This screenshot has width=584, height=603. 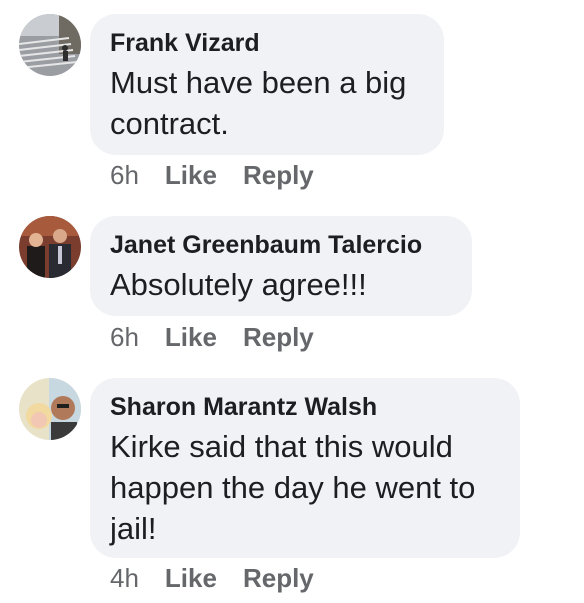 What do you see at coordinates (258, 103) in the screenshot?
I see `comment-text: Must have been a big contract.` at bounding box center [258, 103].